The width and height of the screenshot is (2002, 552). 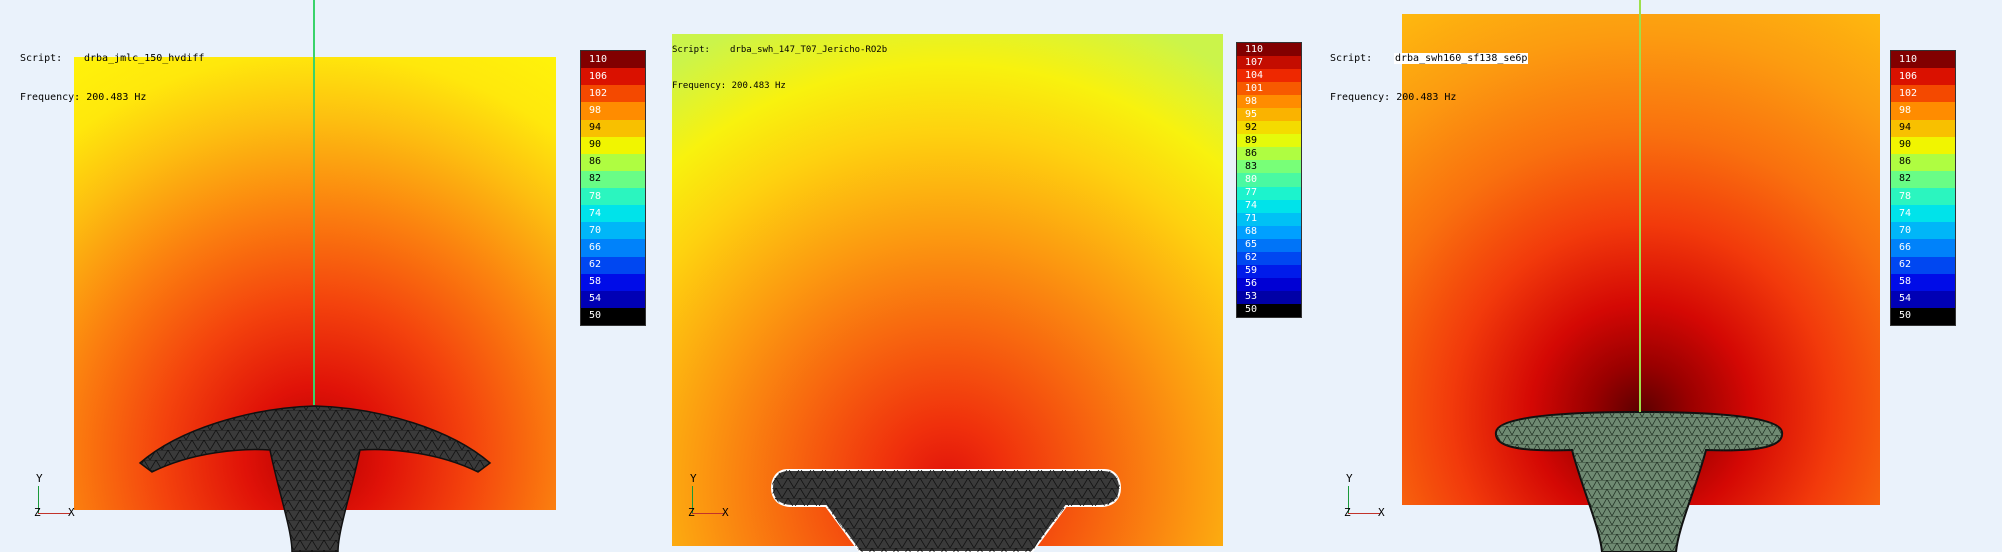 What do you see at coordinates (1251, 193) in the screenshot?
I see `legend-tick-label: 77` at bounding box center [1251, 193].